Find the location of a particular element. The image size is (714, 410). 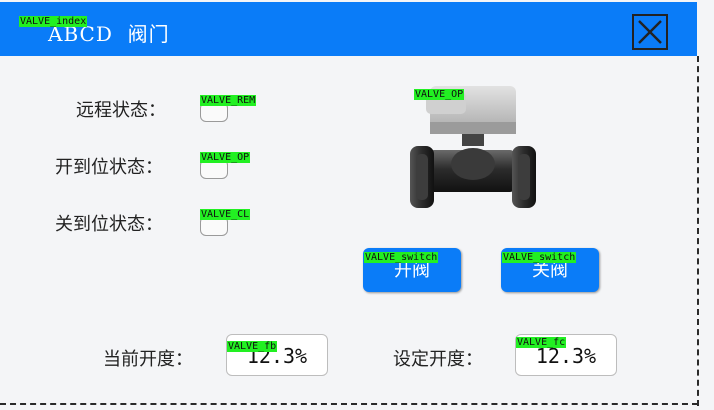

closed-position-tag: VALVE_CL is located at coordinates (225, 214).